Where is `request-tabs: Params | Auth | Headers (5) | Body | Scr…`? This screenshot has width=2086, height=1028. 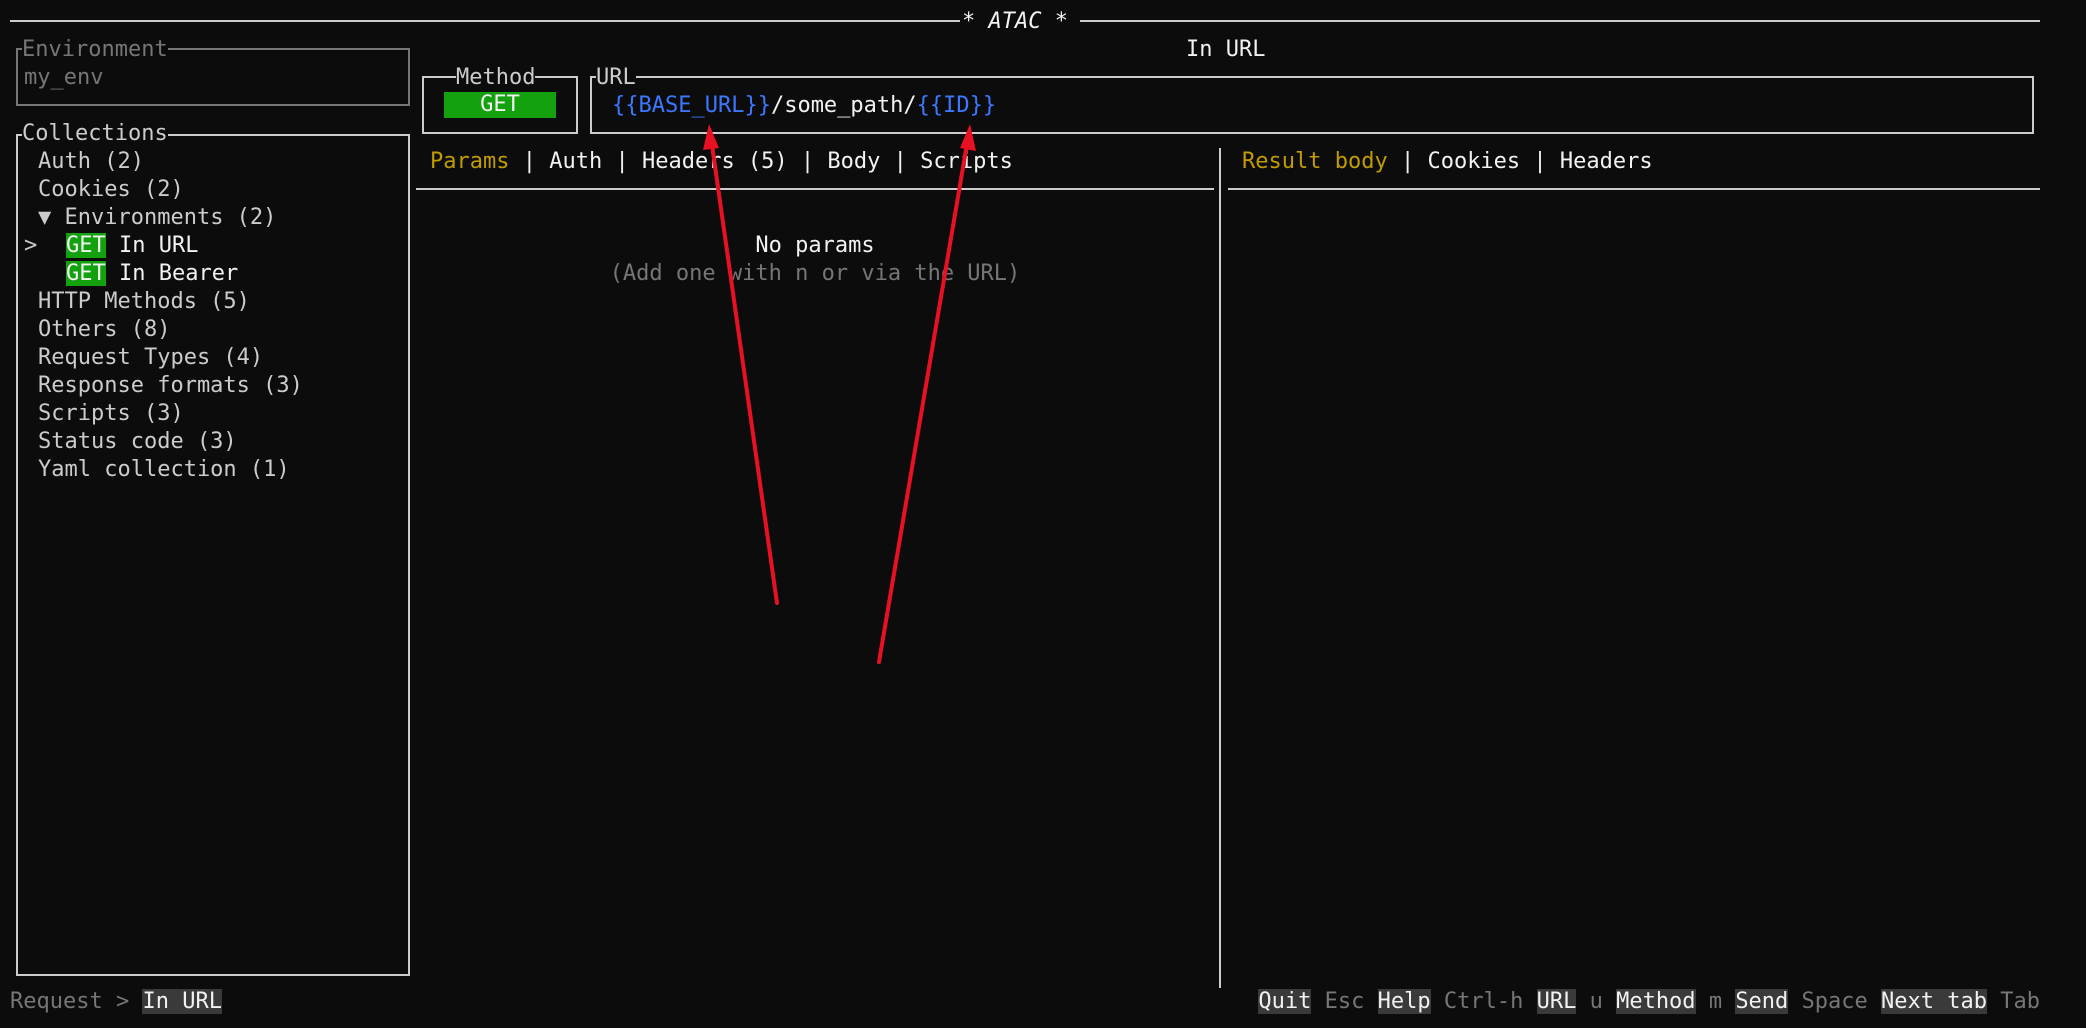 request-tabs: Params | Auth | Headers (5) | Body | Scr… is located at coordinates (721, 162).